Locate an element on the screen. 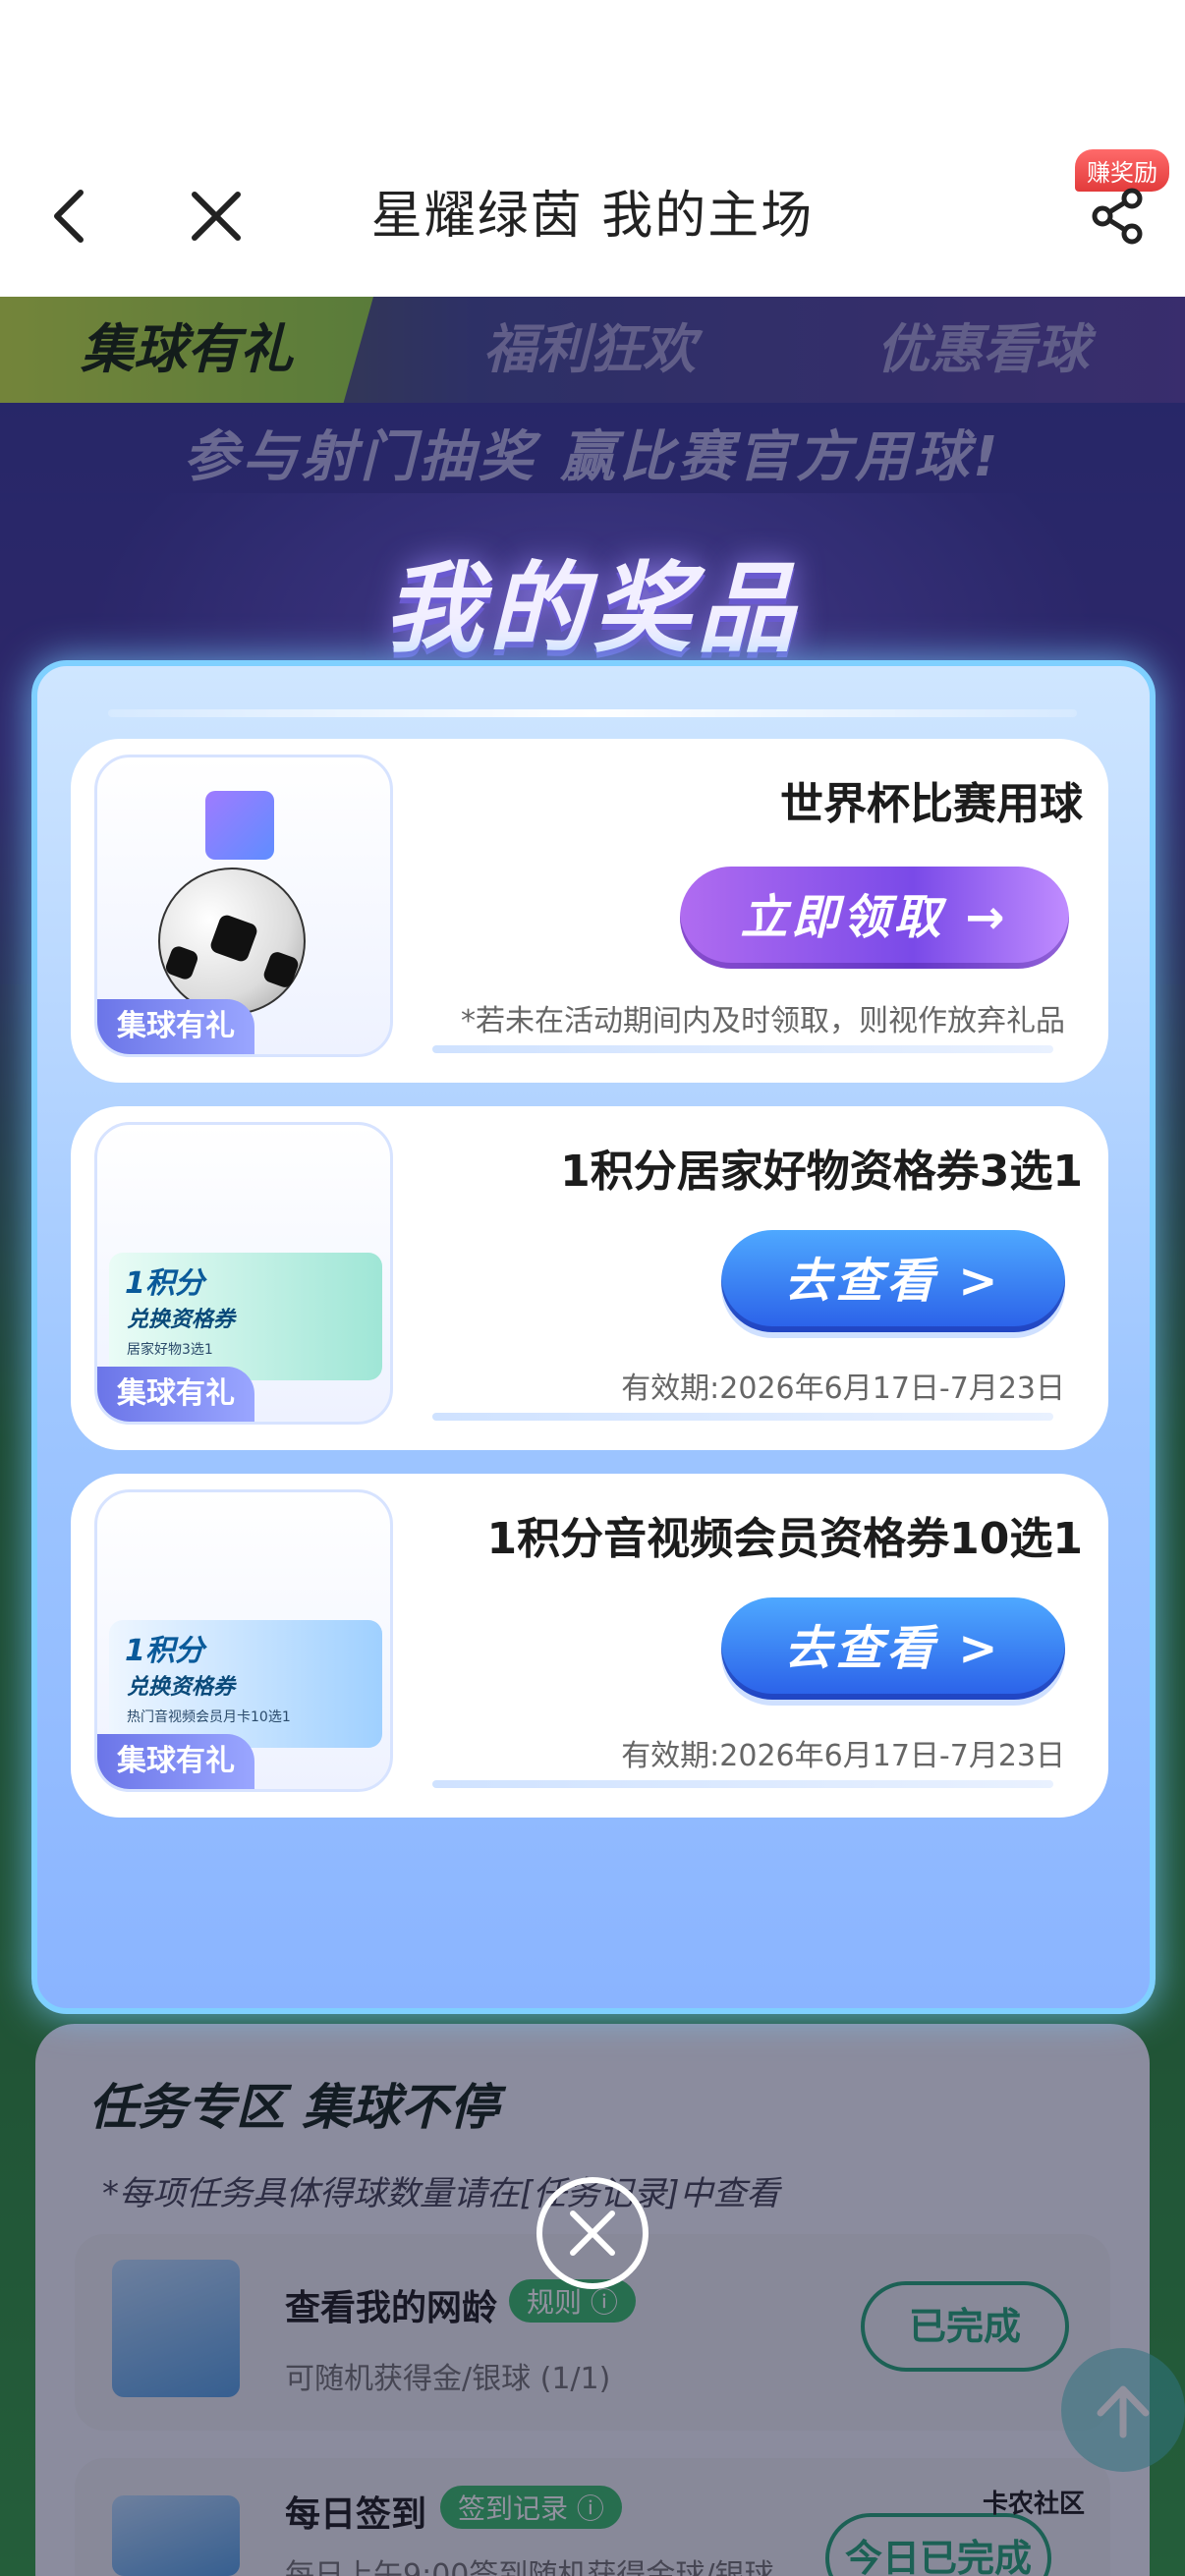 This screenshot has height=2576, width=1185. prize-thumbnail: 1积分 兑换资格券 热门音视频会员月卡10选1 集球有礼 is located at coordinates (244, 1640).